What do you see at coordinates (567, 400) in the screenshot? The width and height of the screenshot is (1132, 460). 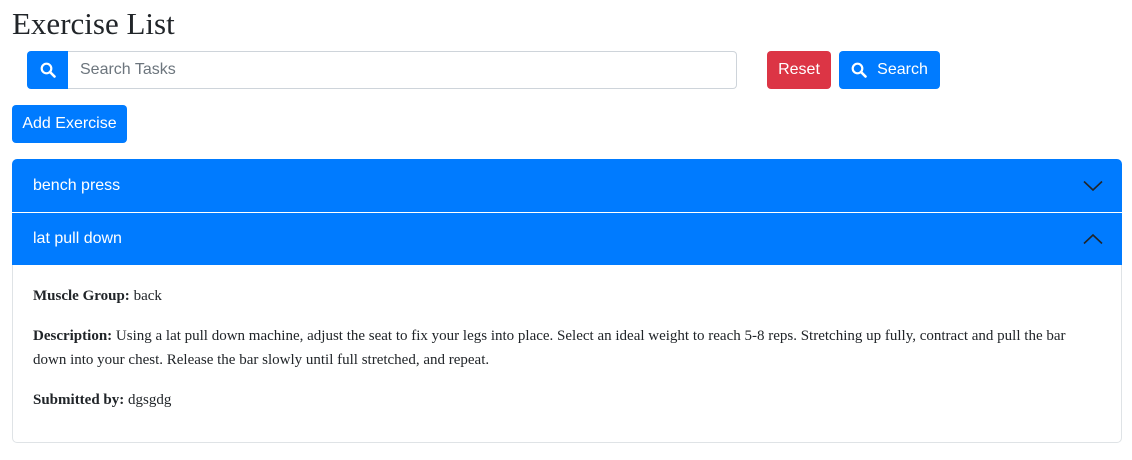 I see `submitted-by-row: Submitted by: dgsgdg` at bounding box center [567, 400].